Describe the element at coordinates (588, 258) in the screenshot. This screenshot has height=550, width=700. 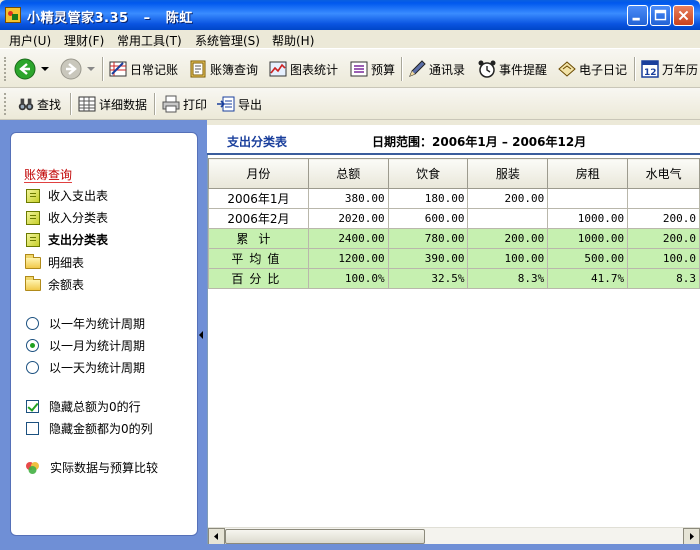
I see `table-cell: 500.00` at that location.